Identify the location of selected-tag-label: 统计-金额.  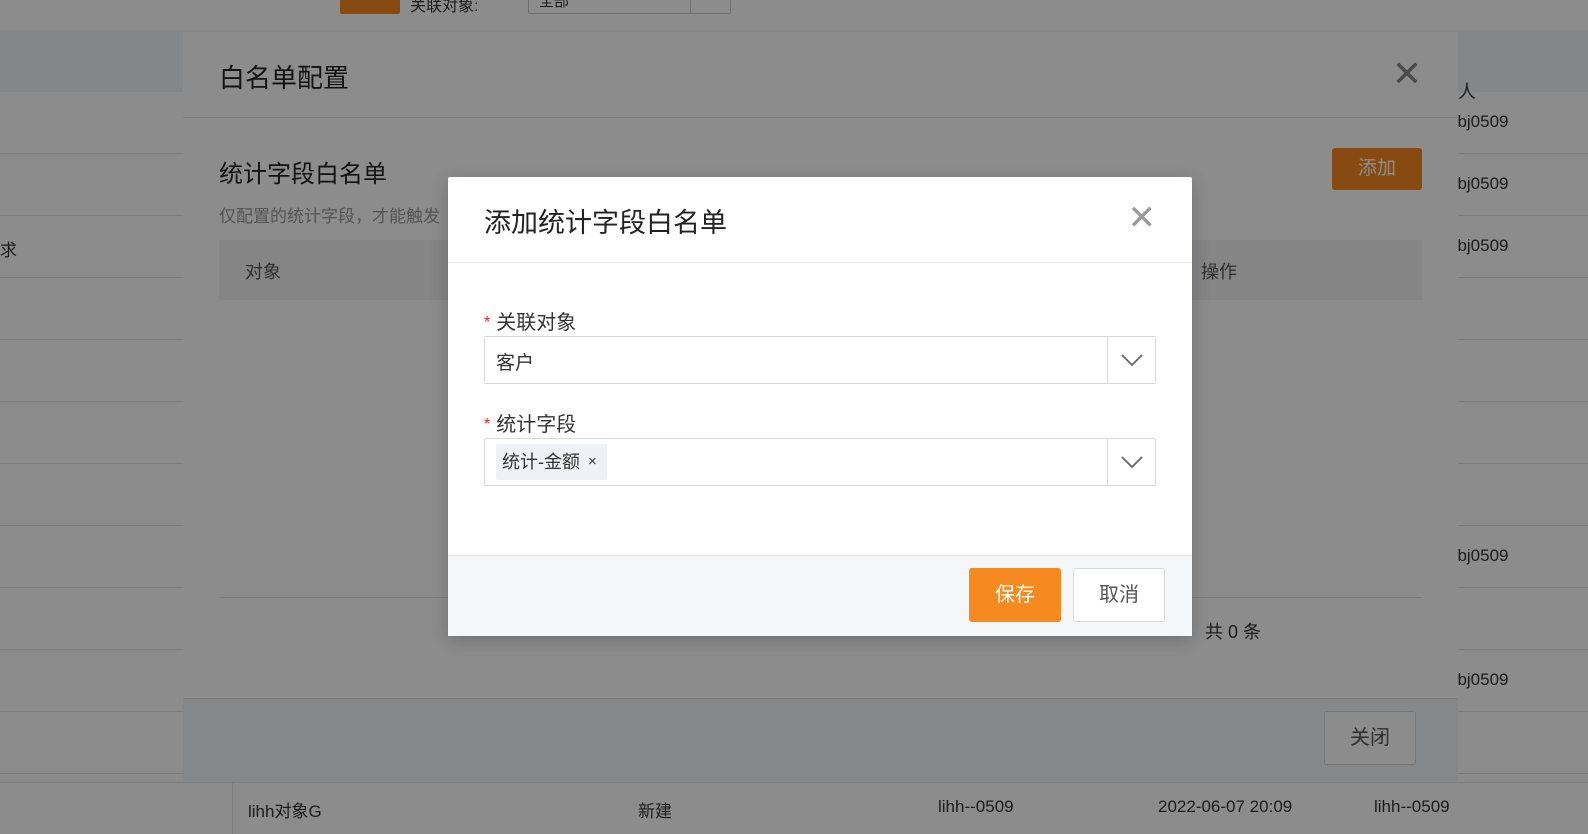
(541, 462).